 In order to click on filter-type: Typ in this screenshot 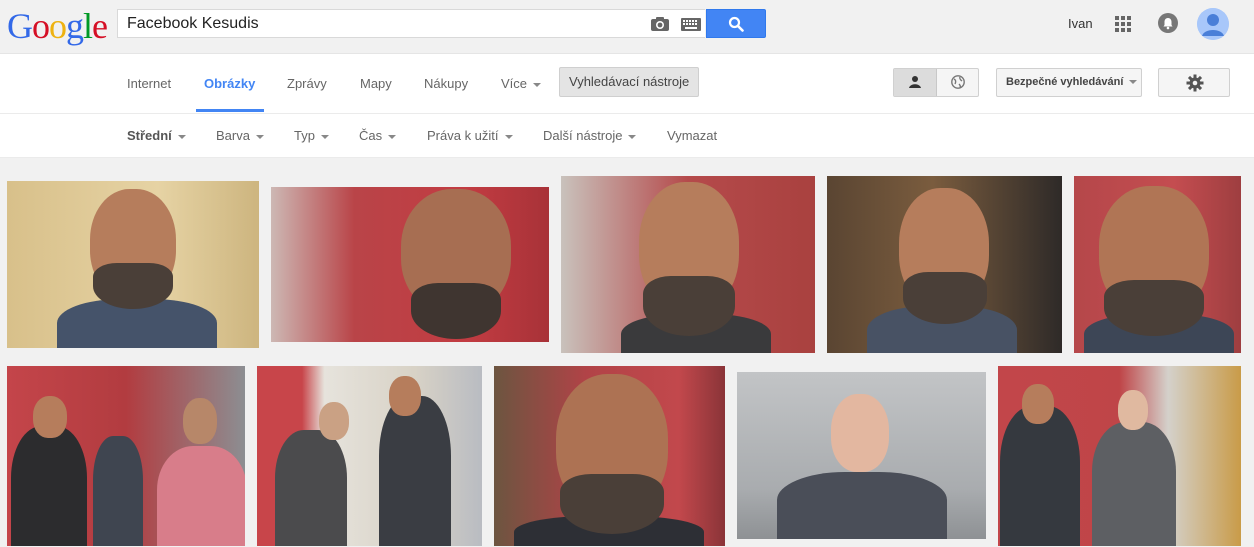, I will do `click(311, 135)`.